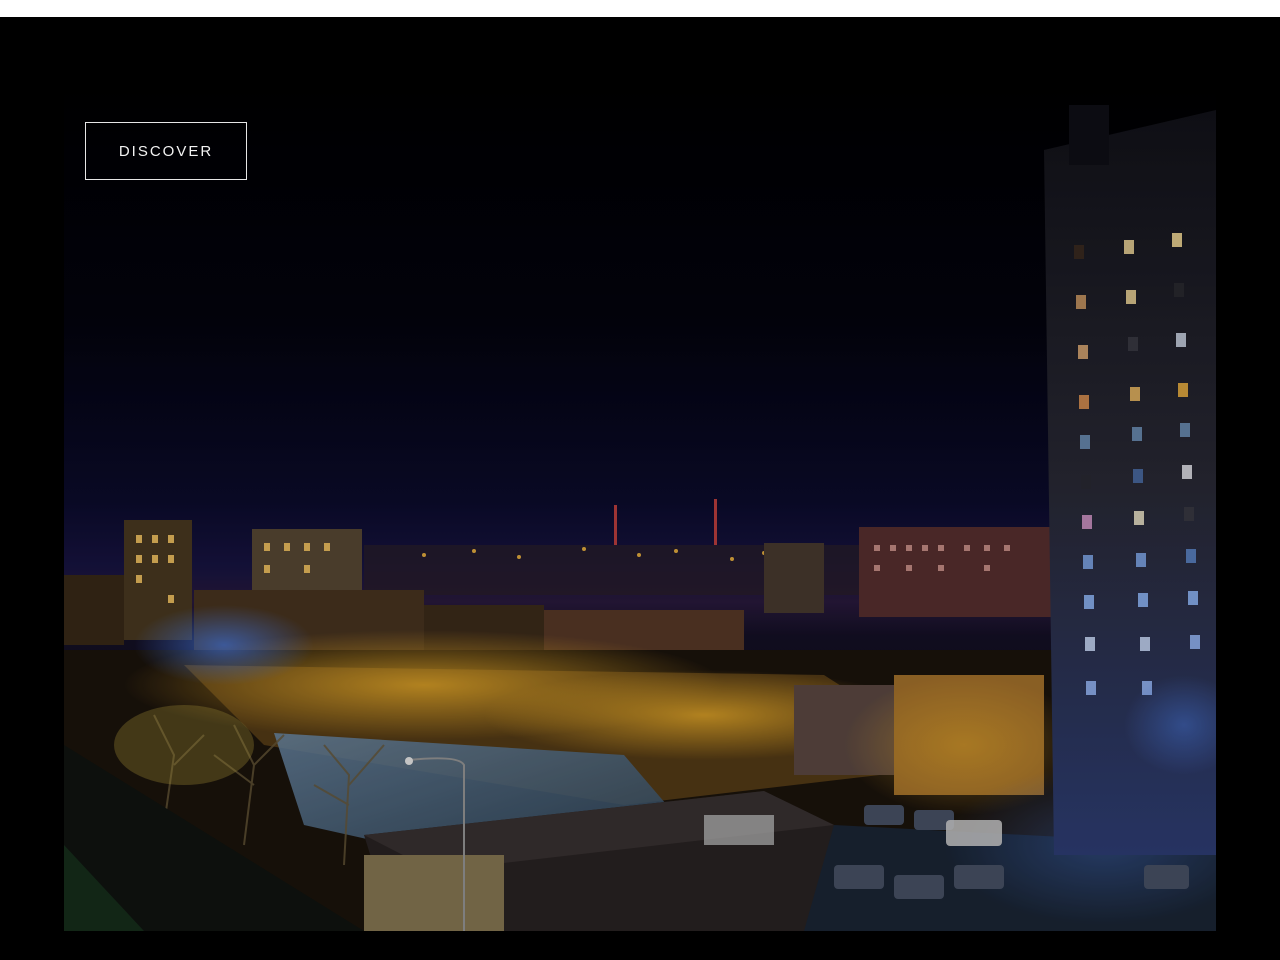 This screenshot has height=960, width=1280. I want to click on discover-button: DISCOVER, so click(166, 151).